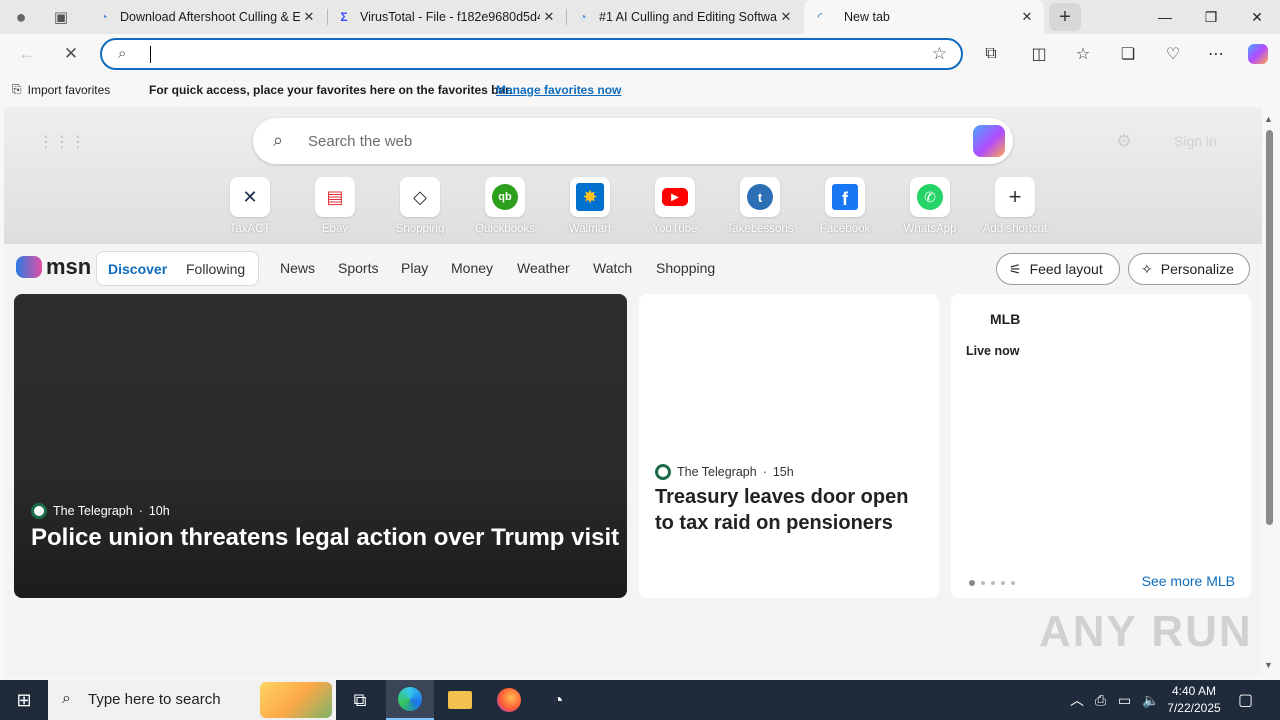  Describe the element at coordinates (1124, 700) in the screenshot. I see `network-icon: ▭` at that location.